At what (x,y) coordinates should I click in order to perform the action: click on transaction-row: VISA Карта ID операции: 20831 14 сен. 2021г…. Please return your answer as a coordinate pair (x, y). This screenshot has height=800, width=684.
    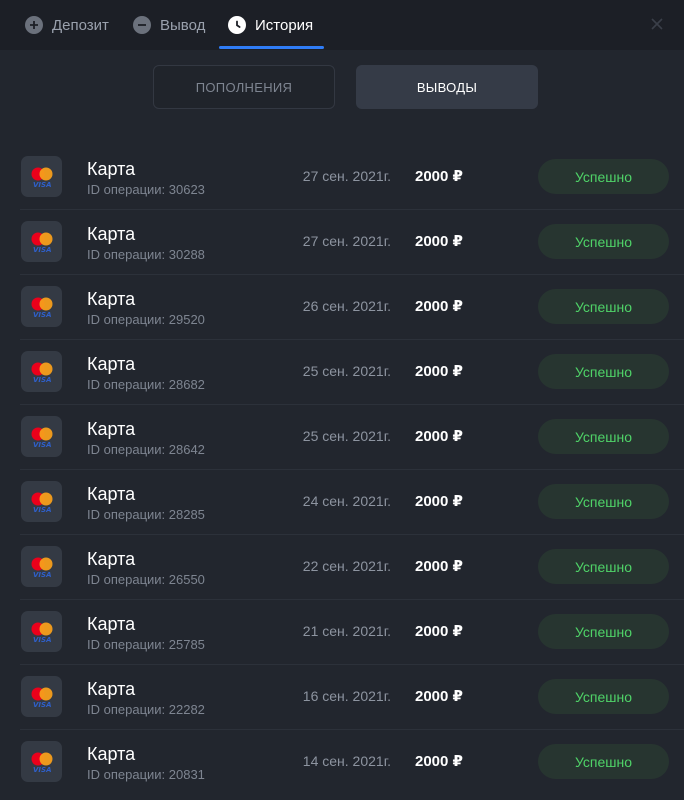
    Looking at the image, I should click on (342, 761).